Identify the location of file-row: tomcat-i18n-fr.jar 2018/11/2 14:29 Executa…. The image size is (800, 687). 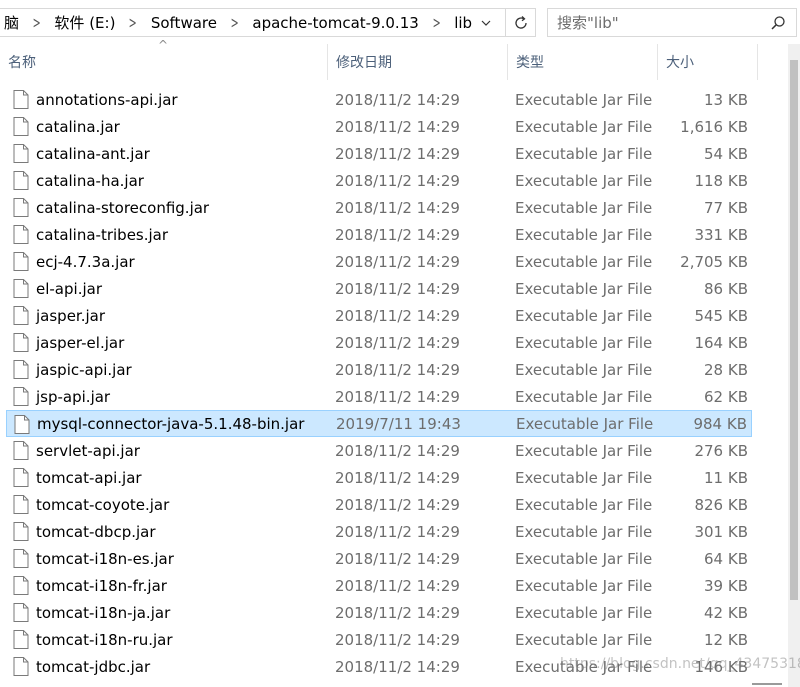
(379, 585).